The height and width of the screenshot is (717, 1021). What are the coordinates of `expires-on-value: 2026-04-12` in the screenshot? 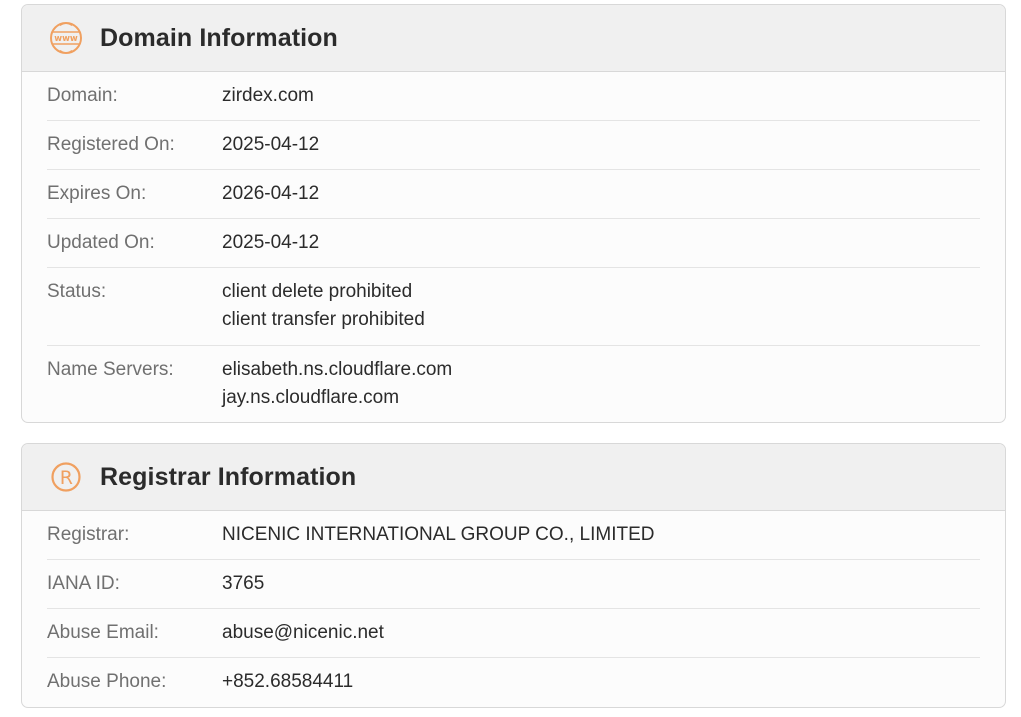 It's located at (270, 199).